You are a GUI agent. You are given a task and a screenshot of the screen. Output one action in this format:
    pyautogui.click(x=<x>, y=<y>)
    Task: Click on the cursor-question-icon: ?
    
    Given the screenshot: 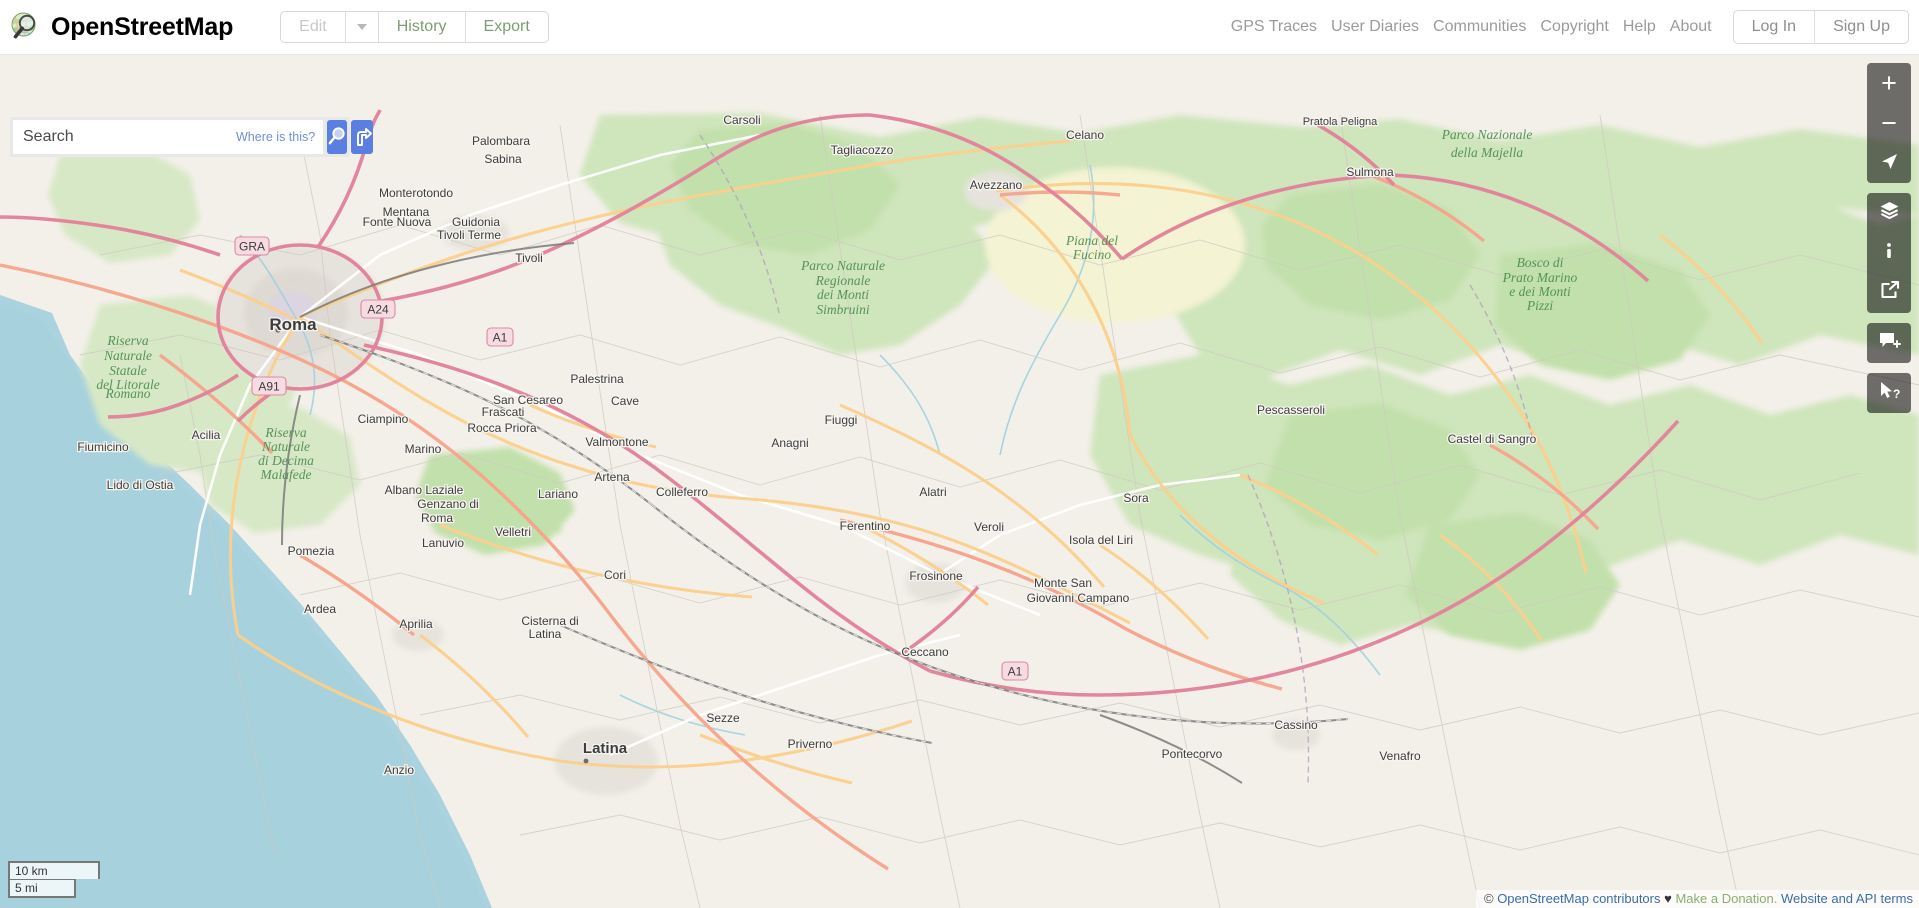 What is the action you would take?
    pyautogui.click(x=1889, y=393)
    